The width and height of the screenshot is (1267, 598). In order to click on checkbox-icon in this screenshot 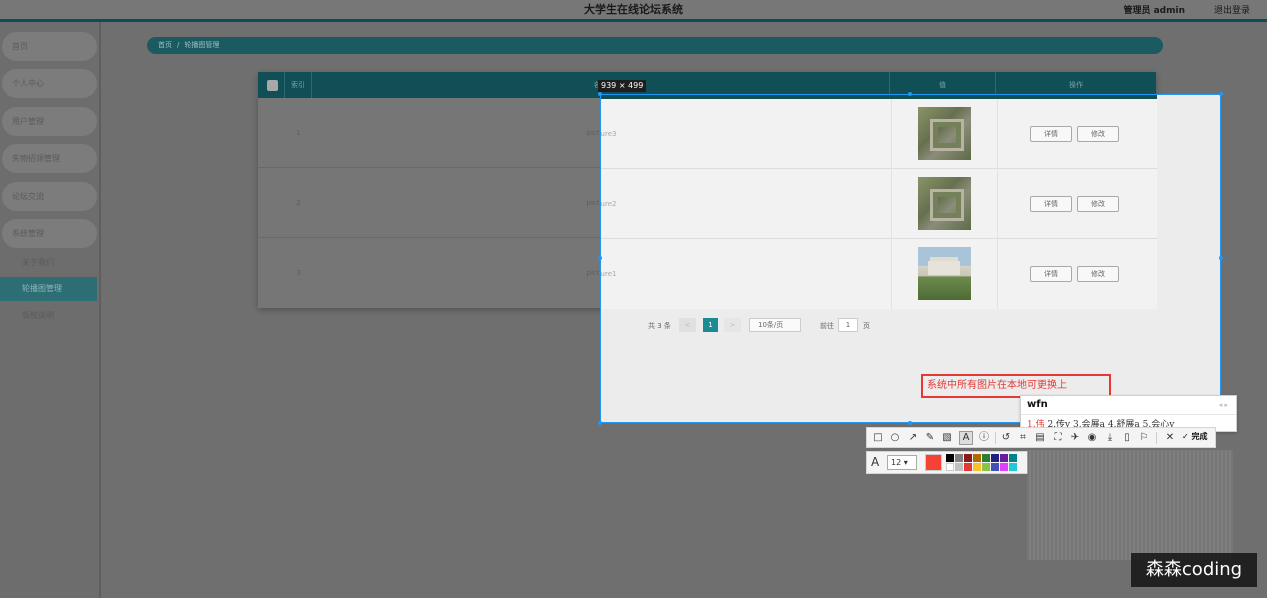, I will do `click(272, 85)`.